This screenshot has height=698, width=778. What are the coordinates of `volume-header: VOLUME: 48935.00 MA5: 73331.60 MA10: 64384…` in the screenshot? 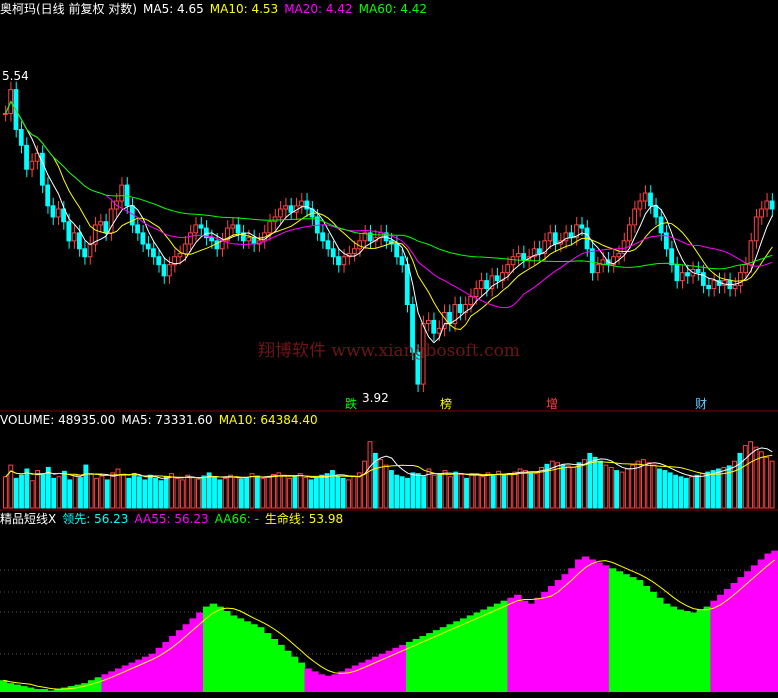 It's located at (162, 420).